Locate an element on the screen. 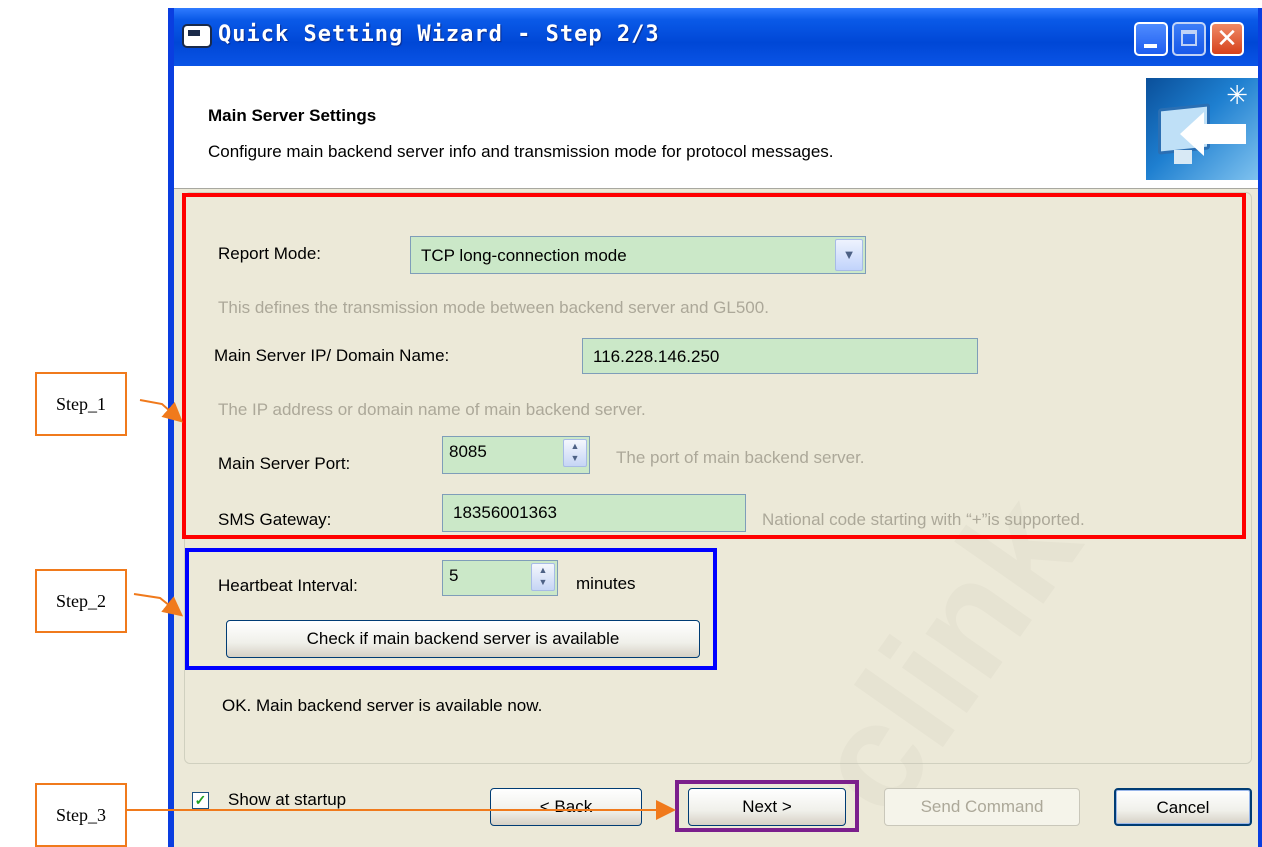 The height and width of the screenshot is (847, 1262). server-port-stepper: 8085 ▲ ▼ is located at coordinates (516, 455).